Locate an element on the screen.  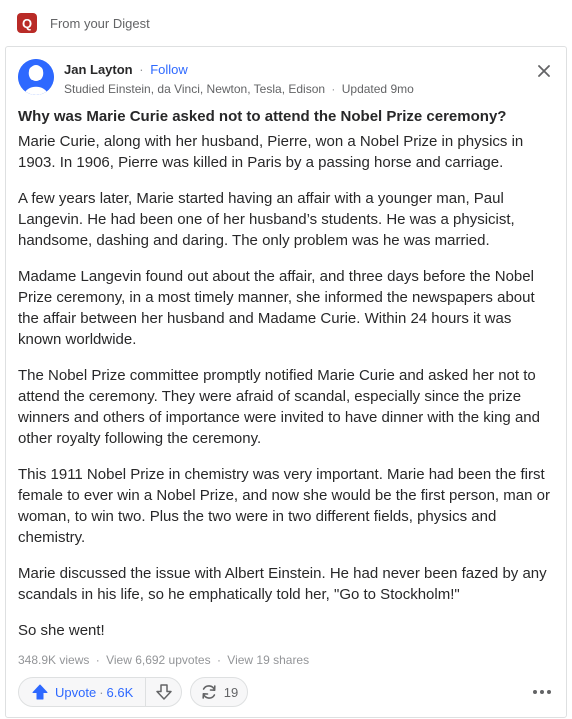
downvote-button is located at coordinates (163, 692).